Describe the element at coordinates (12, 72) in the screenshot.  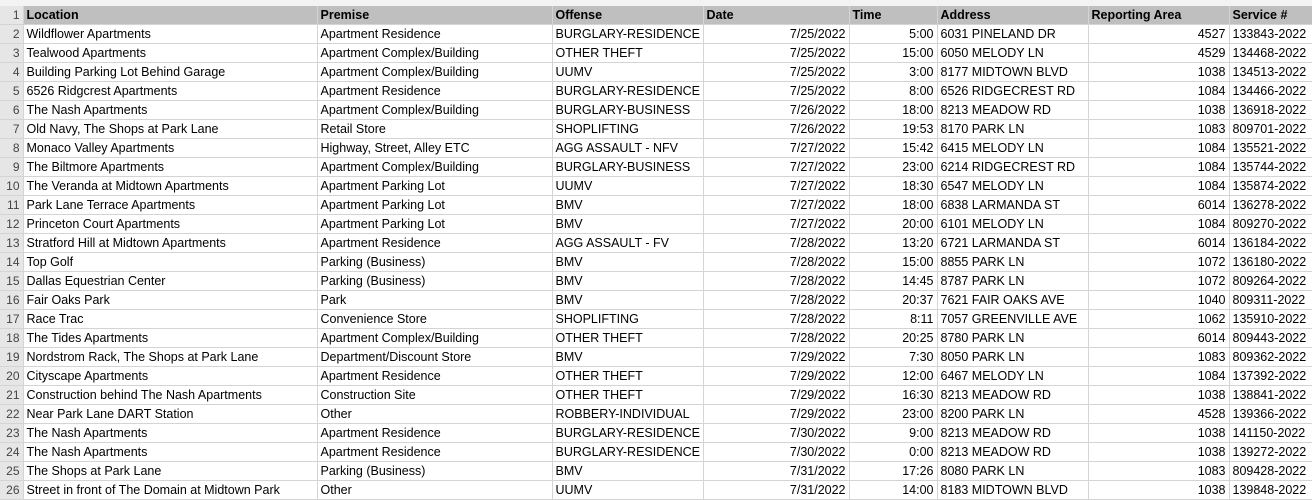
I see `row-number-header: 4` at that location.